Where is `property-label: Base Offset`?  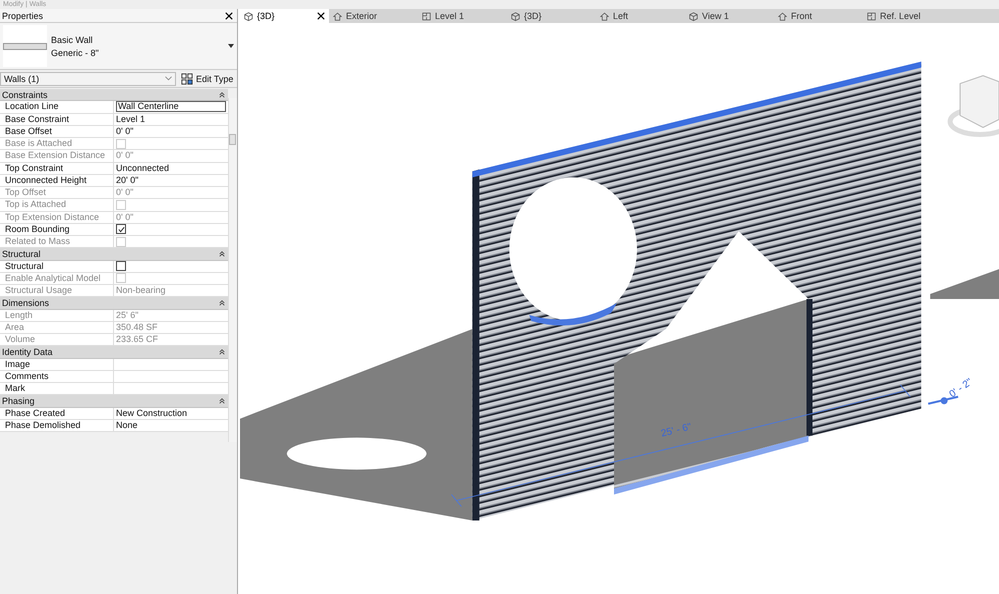 property-label: Base Offset is located at coordinates (57, 131).